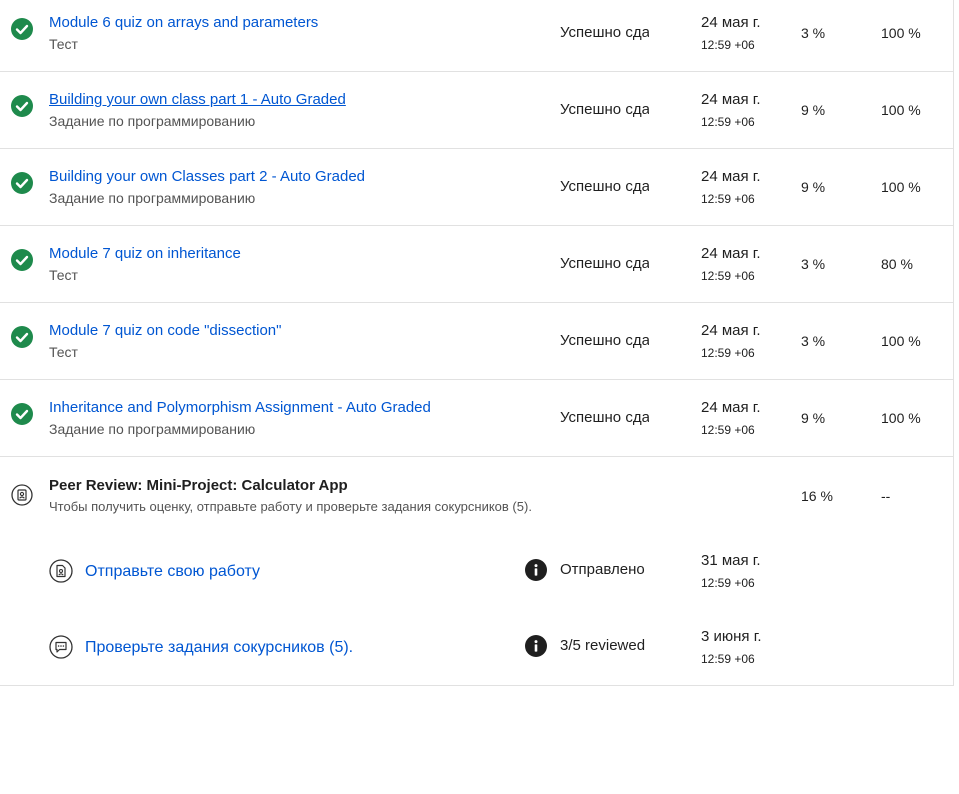 The height and width of the screenshot is (794, 959). Describe the element at coordinates (886, 496) in the screenshot. I see `peer-review-grade: --` at that location.